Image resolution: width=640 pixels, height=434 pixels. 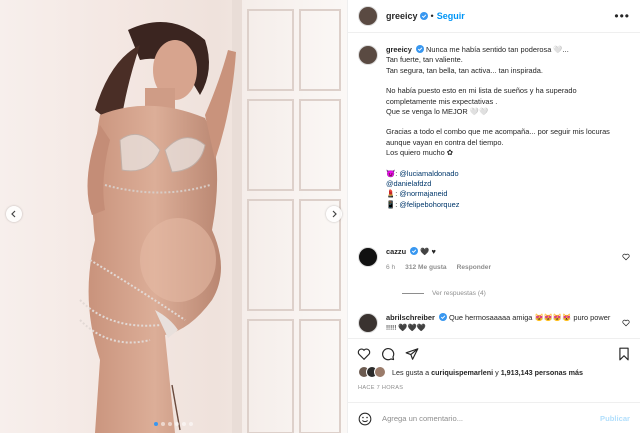 I want to click on comment: cazzu 🖤 ♥ 6 h 312 Me gusta Responder, so click(x=494, y=260).